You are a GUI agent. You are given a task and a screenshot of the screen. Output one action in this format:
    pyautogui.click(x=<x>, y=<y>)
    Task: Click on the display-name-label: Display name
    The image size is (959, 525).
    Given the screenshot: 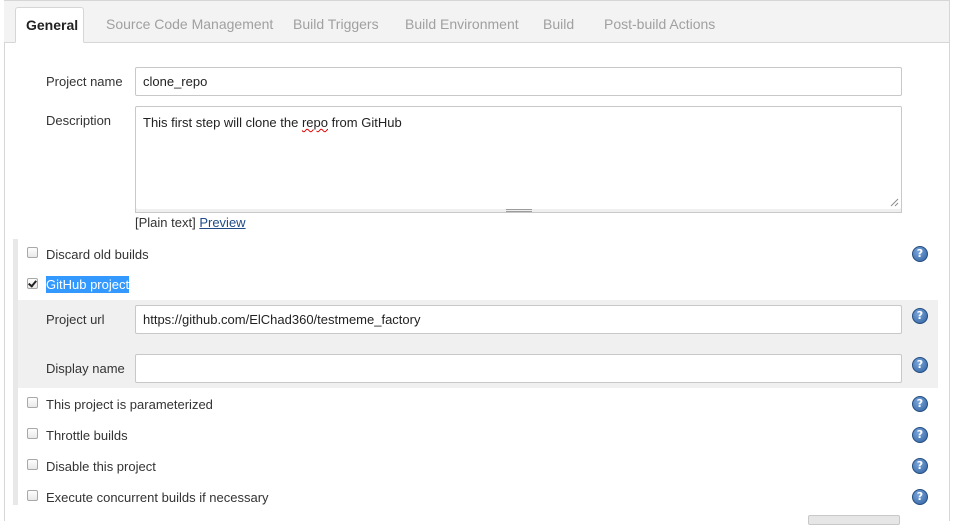 What is the action you would take?
    pyautogui.click(x=85, y=368)
    